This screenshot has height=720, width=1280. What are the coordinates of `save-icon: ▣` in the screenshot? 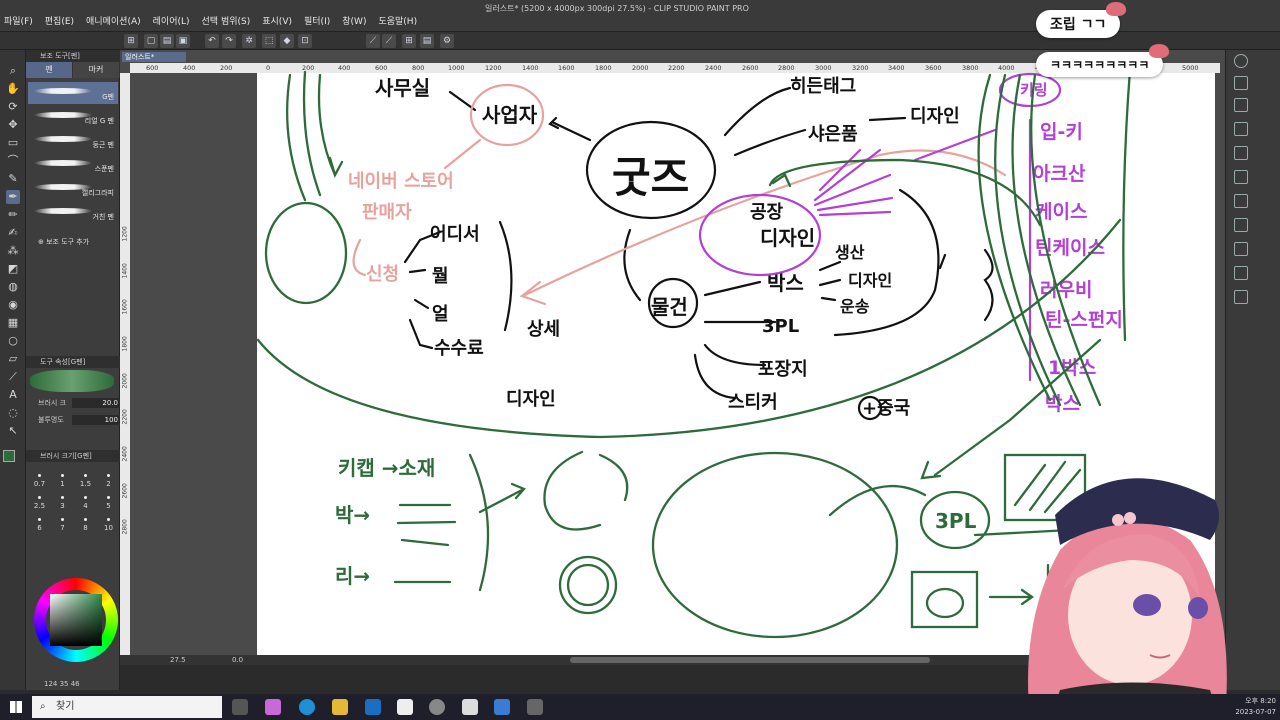 It's located at (183, 41).